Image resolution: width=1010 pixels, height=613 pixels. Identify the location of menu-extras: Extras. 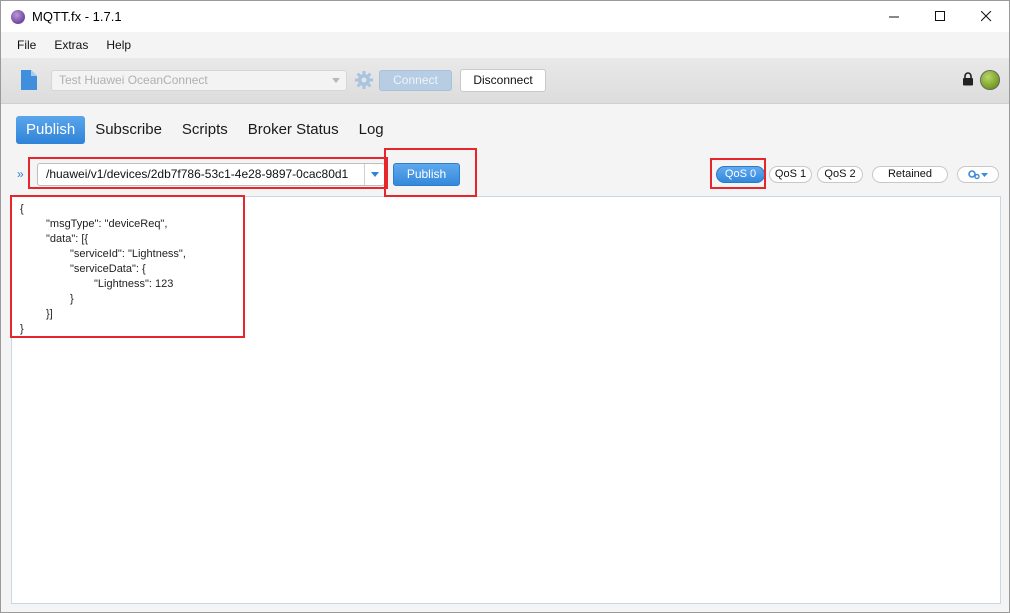
(71, 45).